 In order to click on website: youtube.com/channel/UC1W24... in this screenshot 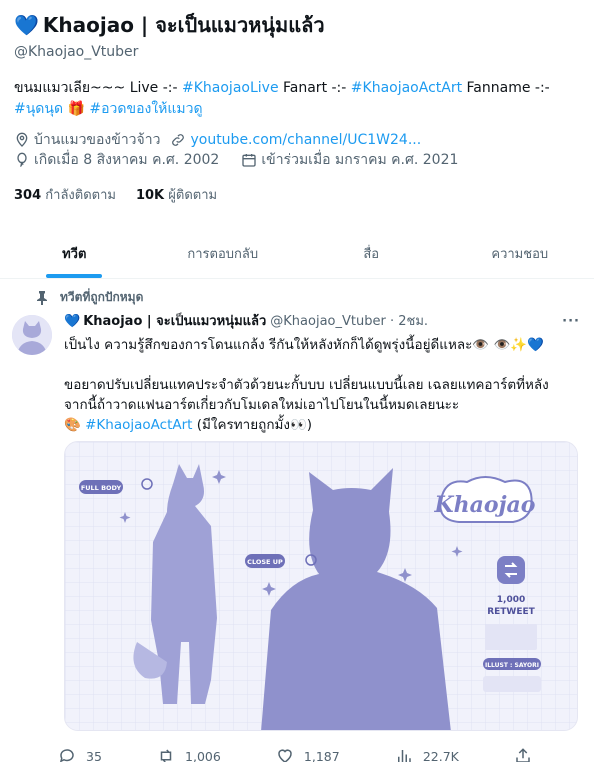, I will do `click(295, 140)`.